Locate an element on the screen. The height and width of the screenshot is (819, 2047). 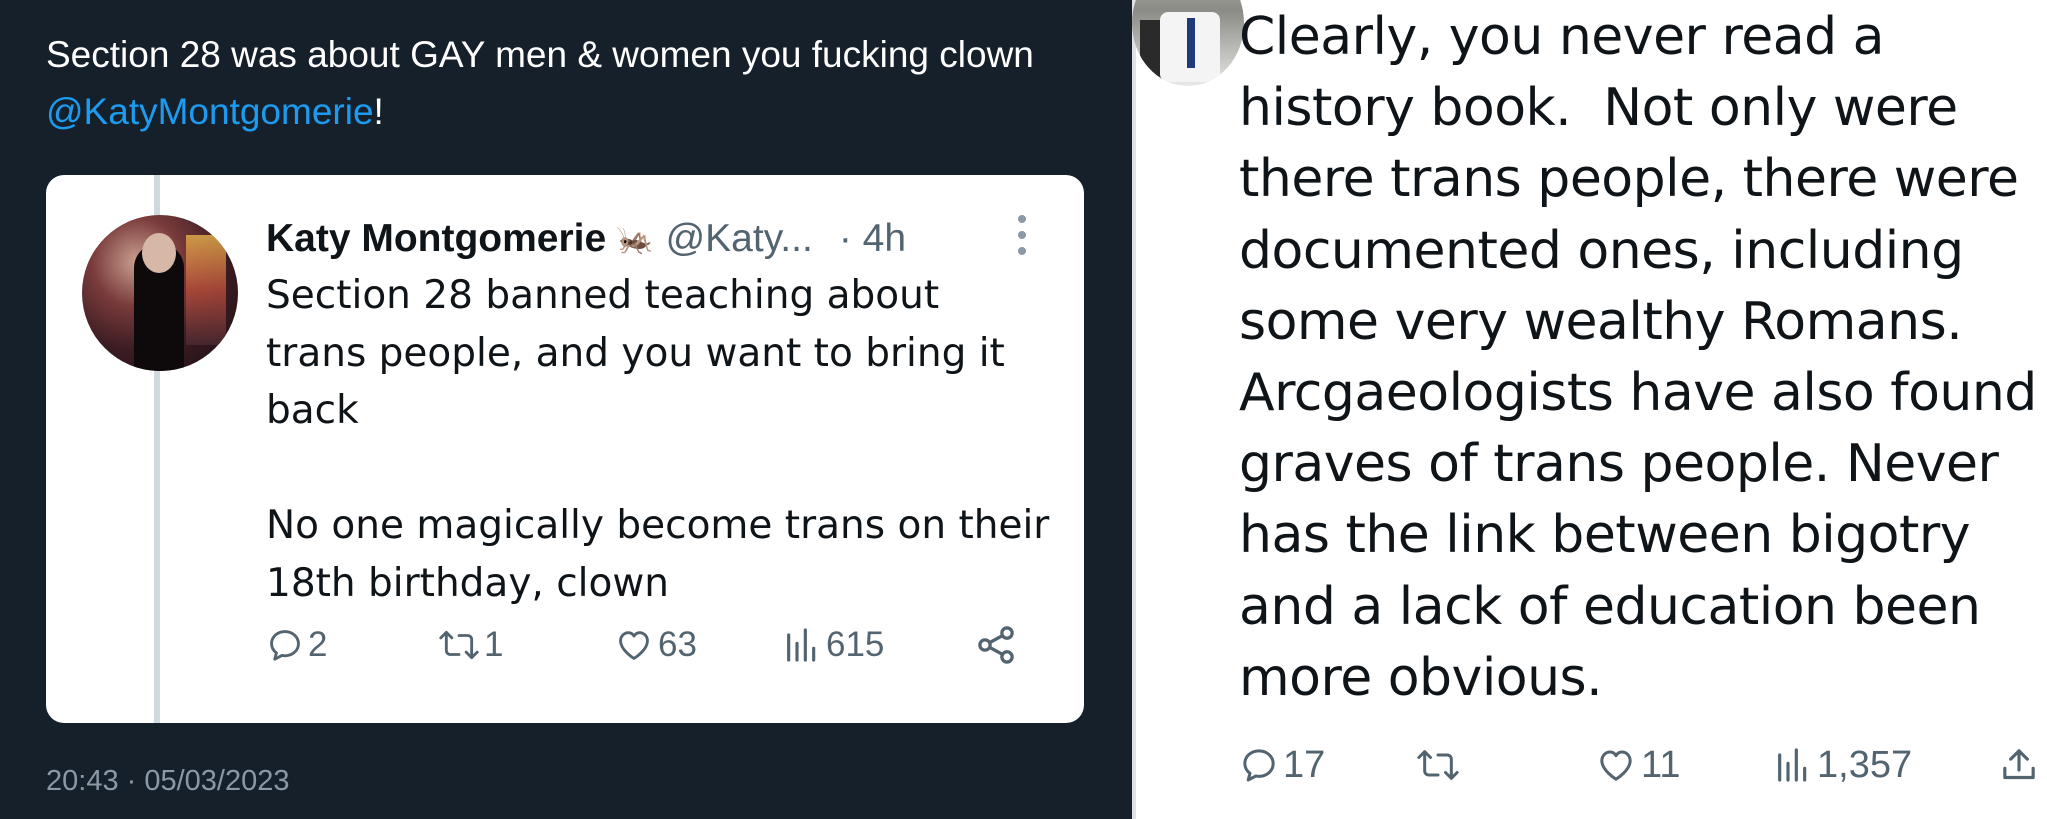
retweet-button is located at coordinates (1440, 765).